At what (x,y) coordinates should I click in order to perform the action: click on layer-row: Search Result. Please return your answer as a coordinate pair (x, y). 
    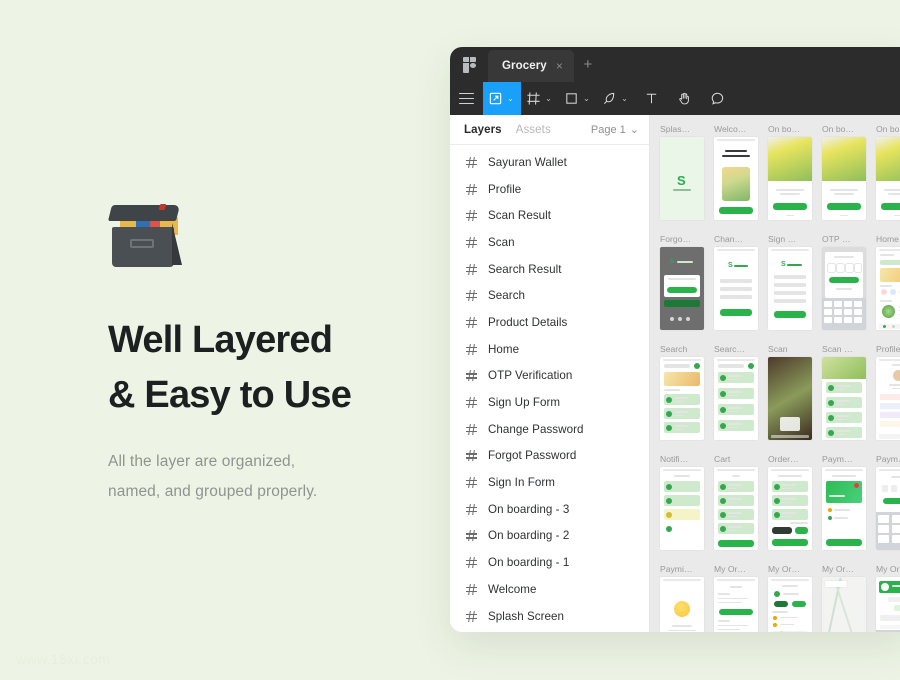
    Looking at the image, I should click on (549, 269).